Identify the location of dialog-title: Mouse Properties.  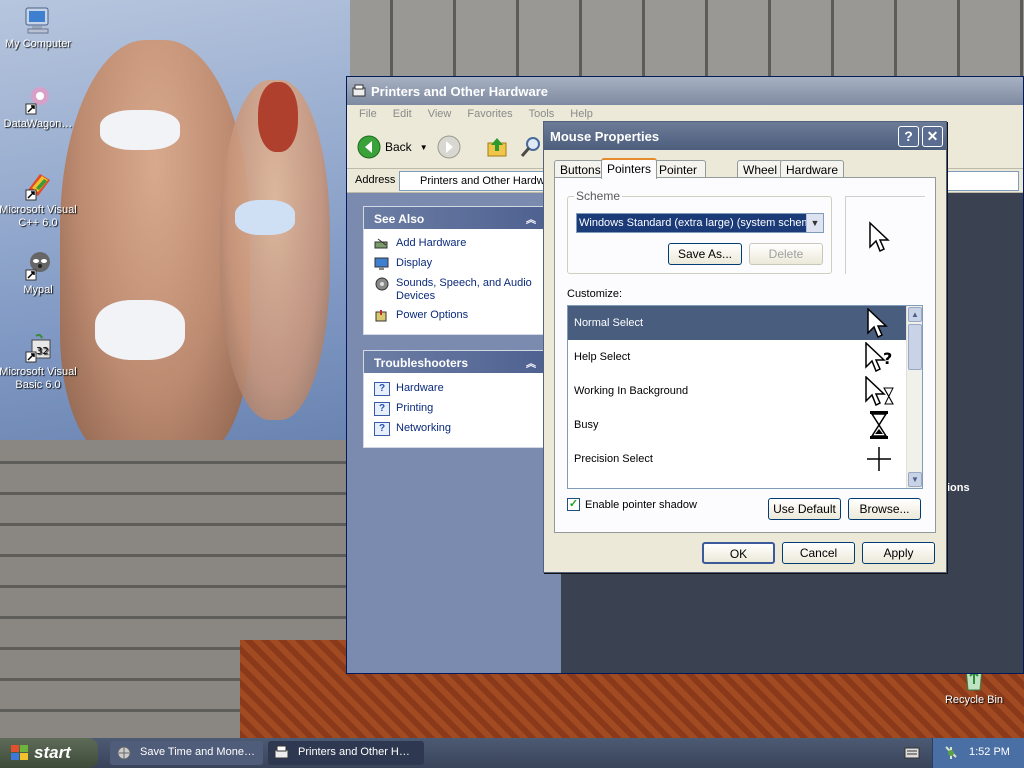
(605, 136).